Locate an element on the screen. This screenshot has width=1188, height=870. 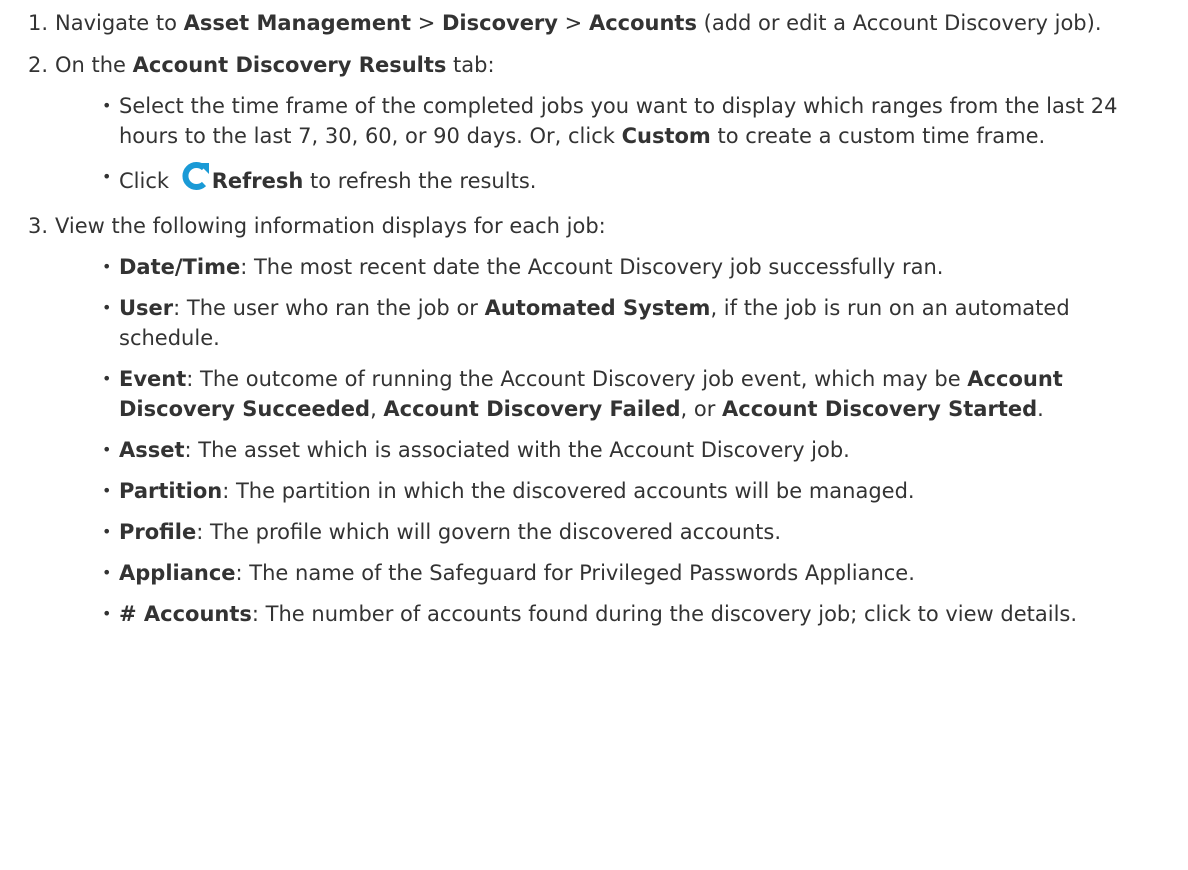
field-term: Profile is located at coordinates (158, 532).